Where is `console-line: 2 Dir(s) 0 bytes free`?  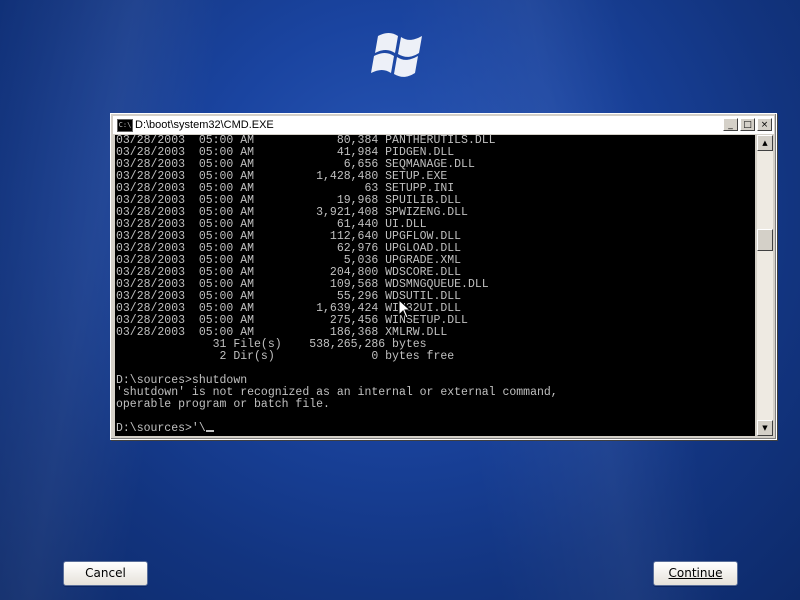
console-line: 2 Dir(s) 0 bytes free is located at coordinates (285, 356).